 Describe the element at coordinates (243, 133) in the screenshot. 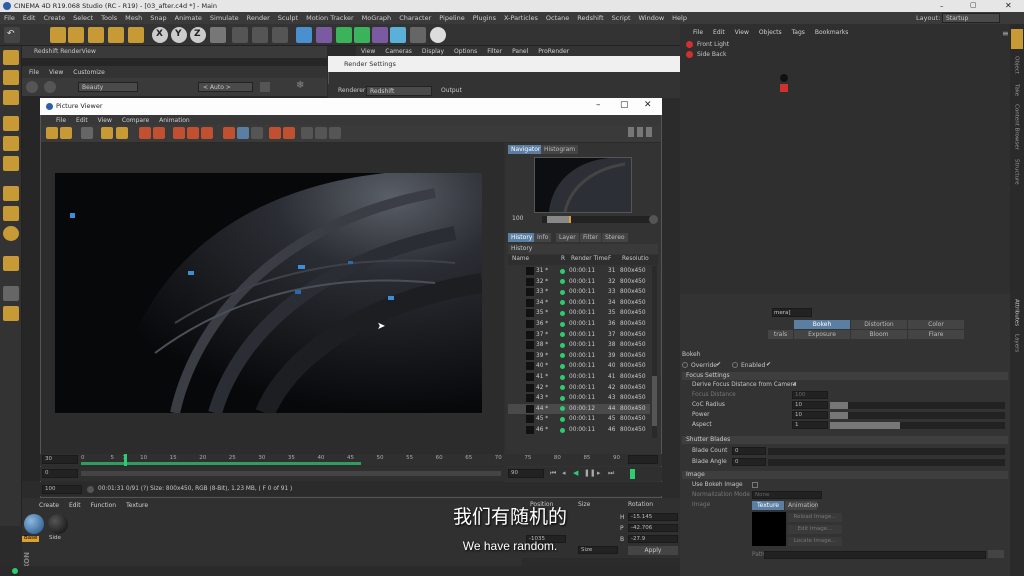

I see `split-icon` at that location.